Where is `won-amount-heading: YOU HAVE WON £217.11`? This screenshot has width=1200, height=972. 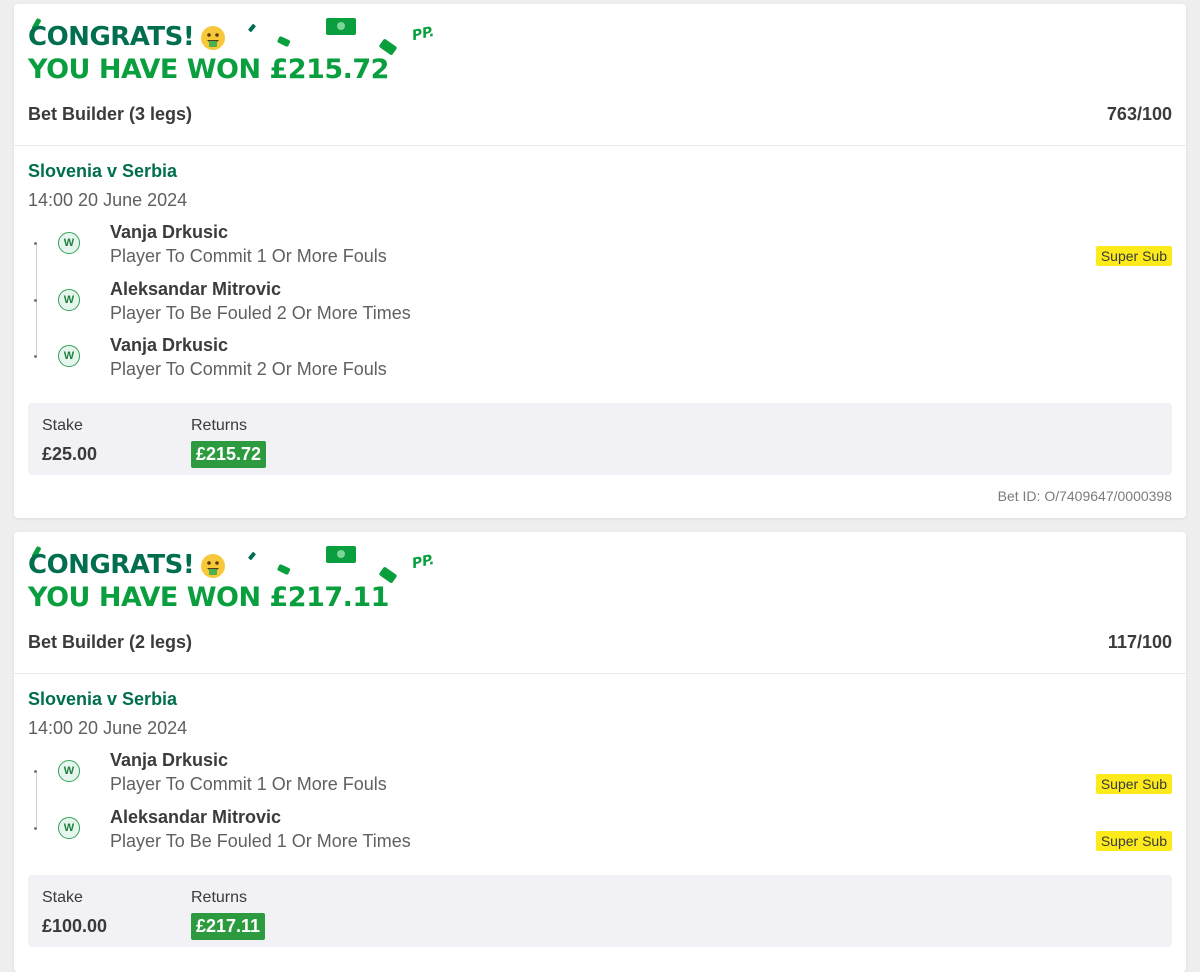 won-amount-heading: YOU HAVE WON £217.11 is located at coordinates (208, 597).